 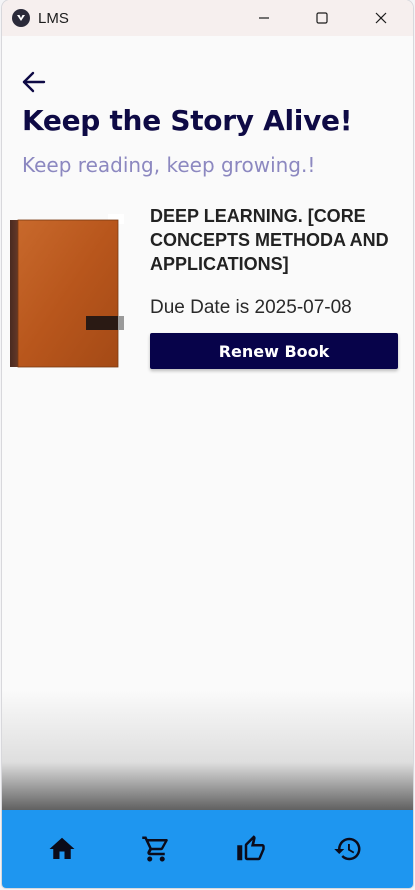 I want to click on title-bar: LMS, so click(x=207, y=18).